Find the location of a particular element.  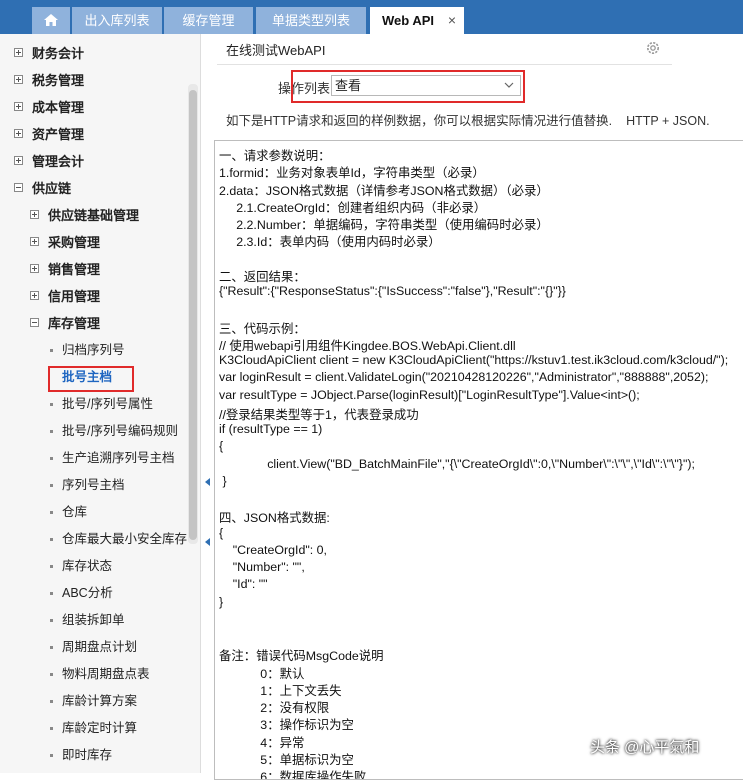

sidebar-leaf: 物料周期盘点表 is located at coordinates (94, 674).